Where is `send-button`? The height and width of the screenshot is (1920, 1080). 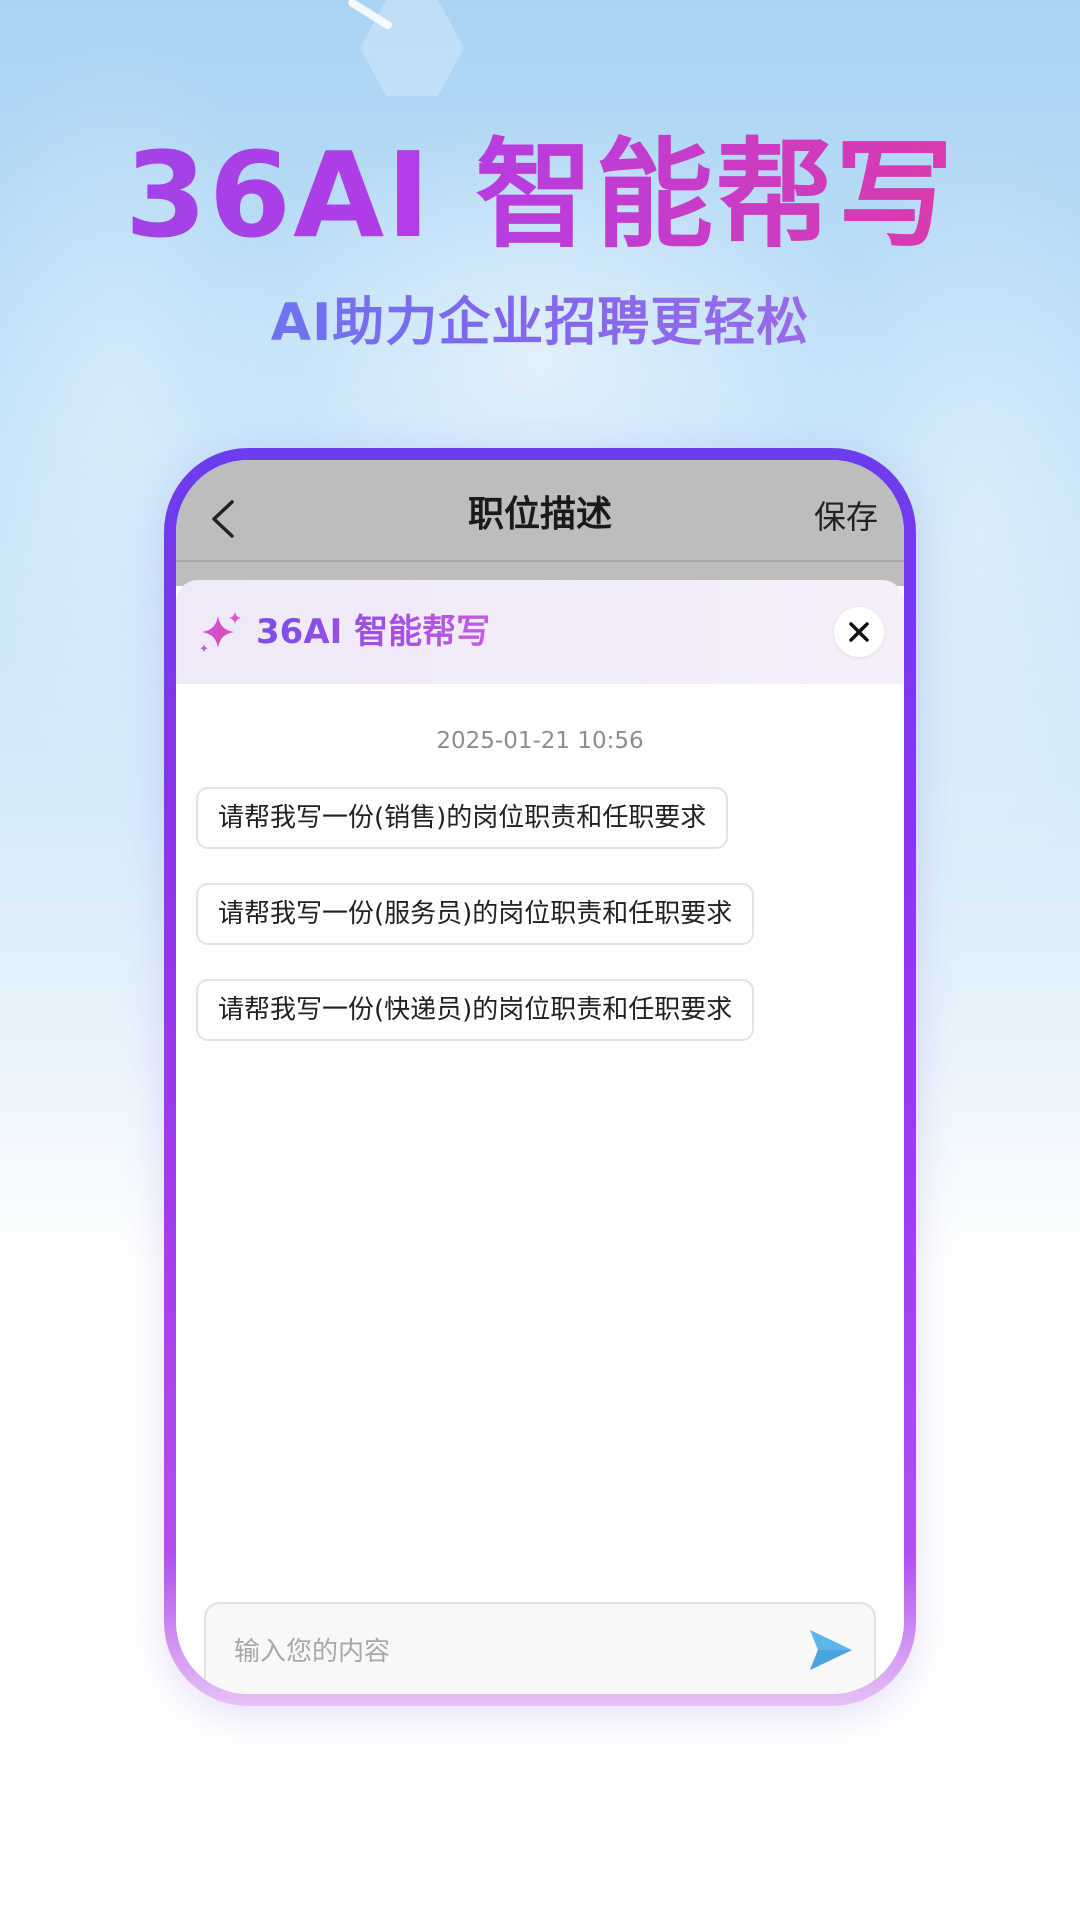 send-button is located at coordinates (831, 1650).